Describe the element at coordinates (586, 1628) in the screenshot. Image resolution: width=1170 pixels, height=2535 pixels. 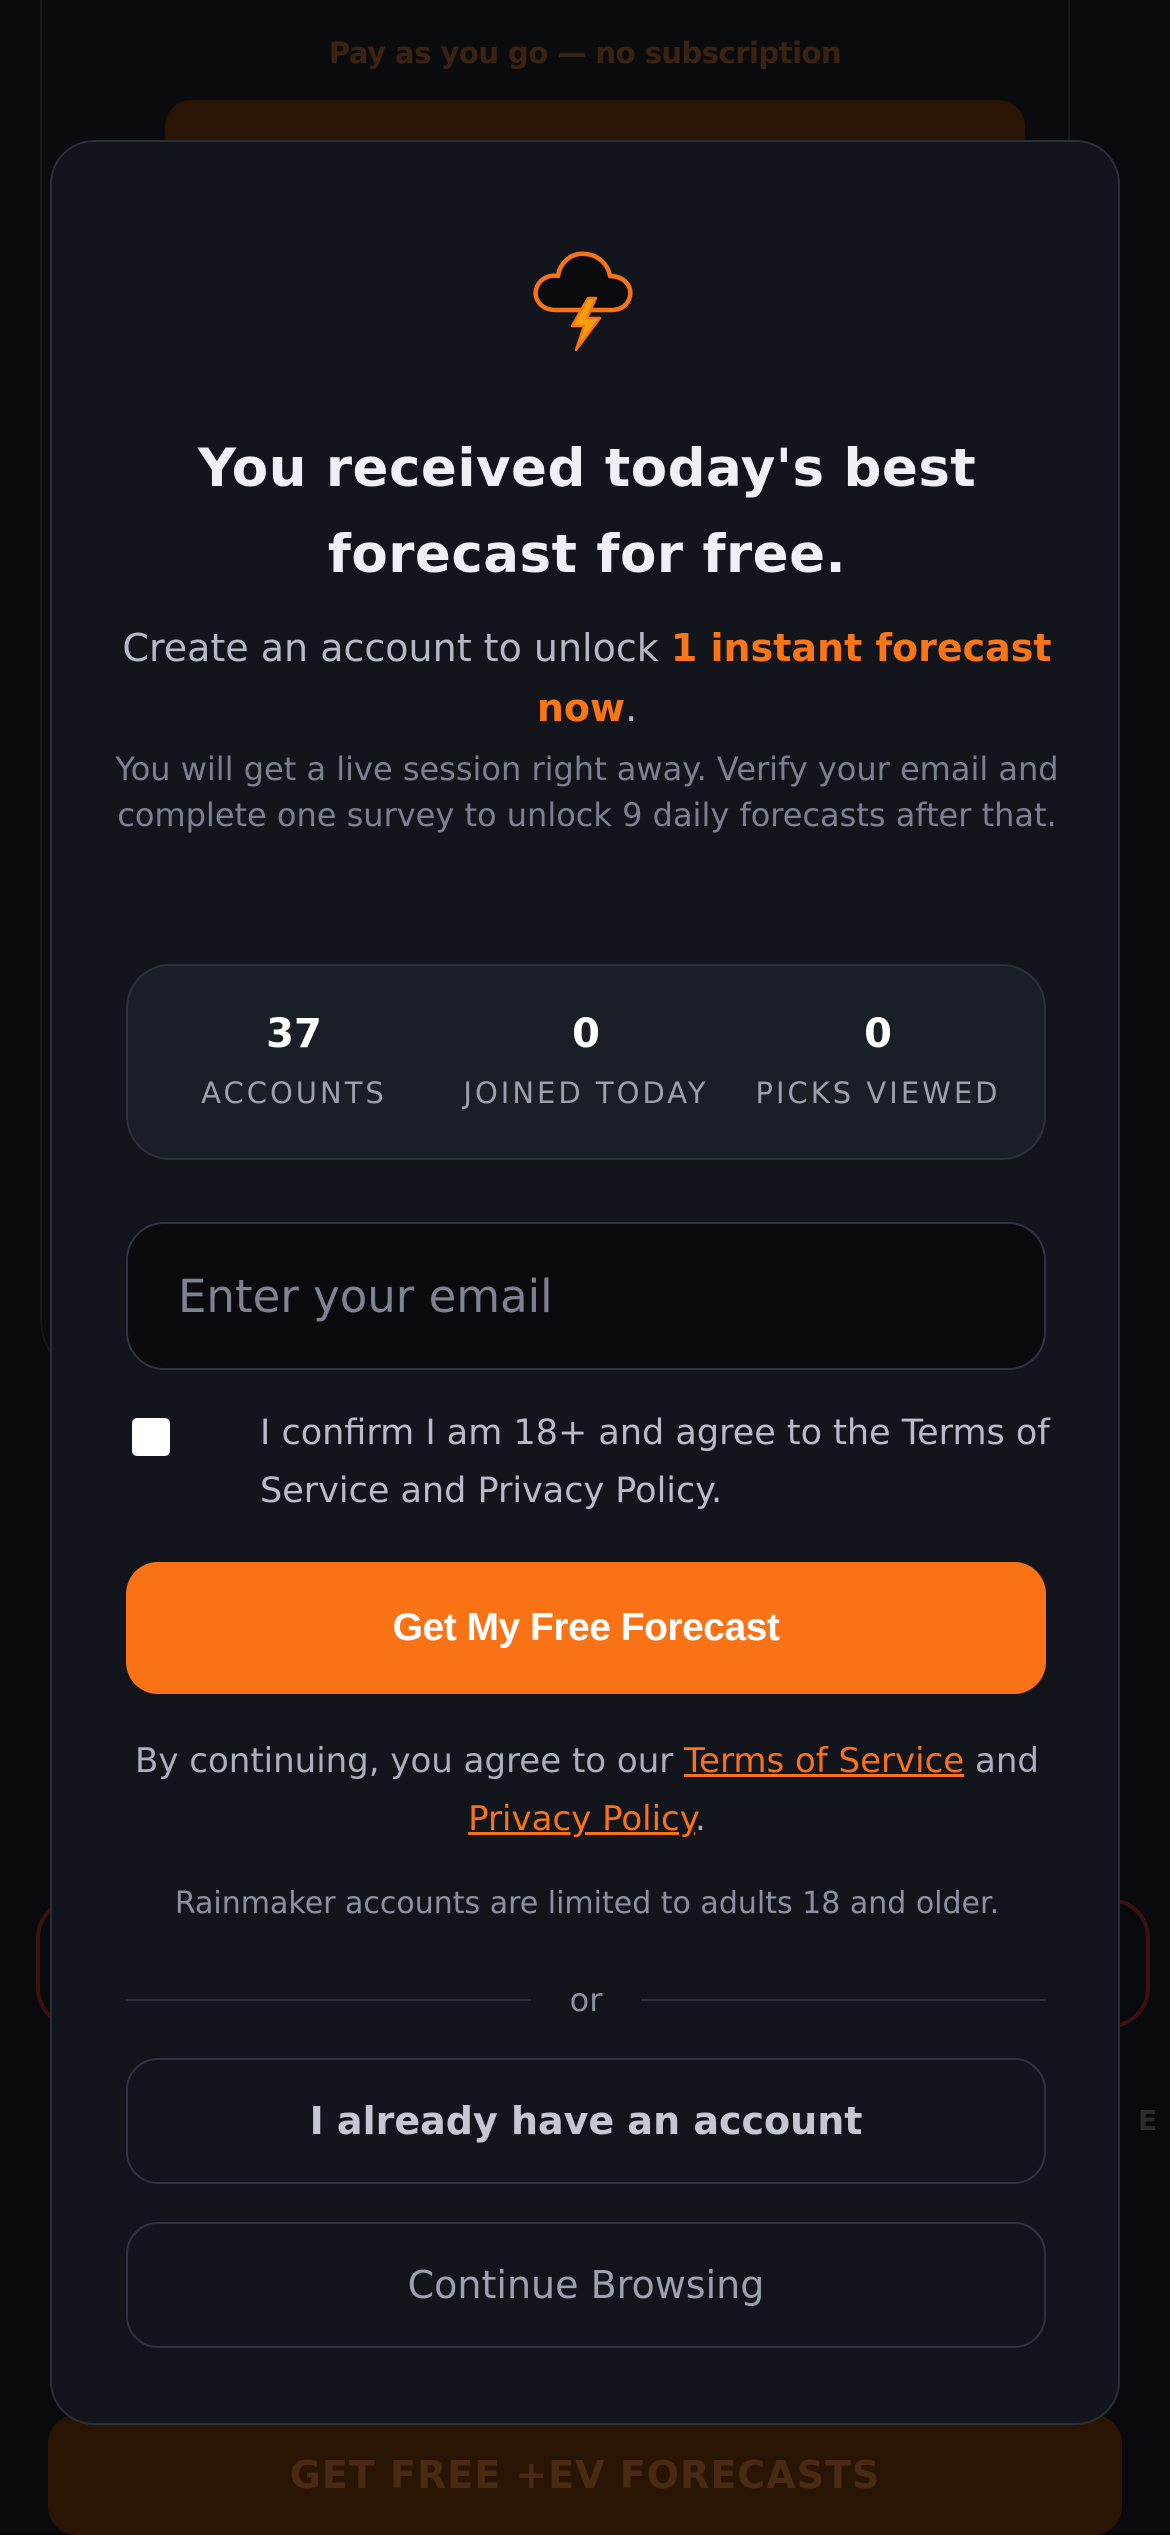
I see `get-free-forecast-button: Get My Free Forecast` at that location.